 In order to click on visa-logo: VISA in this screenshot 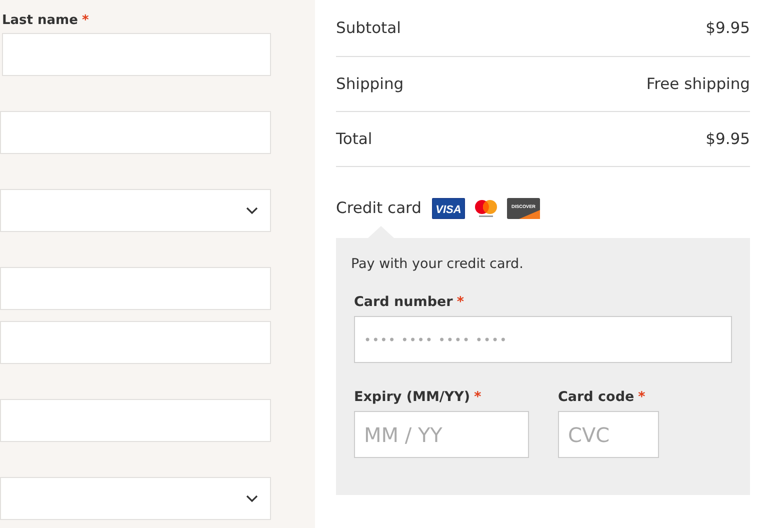, I will do `click(448, 208)`.